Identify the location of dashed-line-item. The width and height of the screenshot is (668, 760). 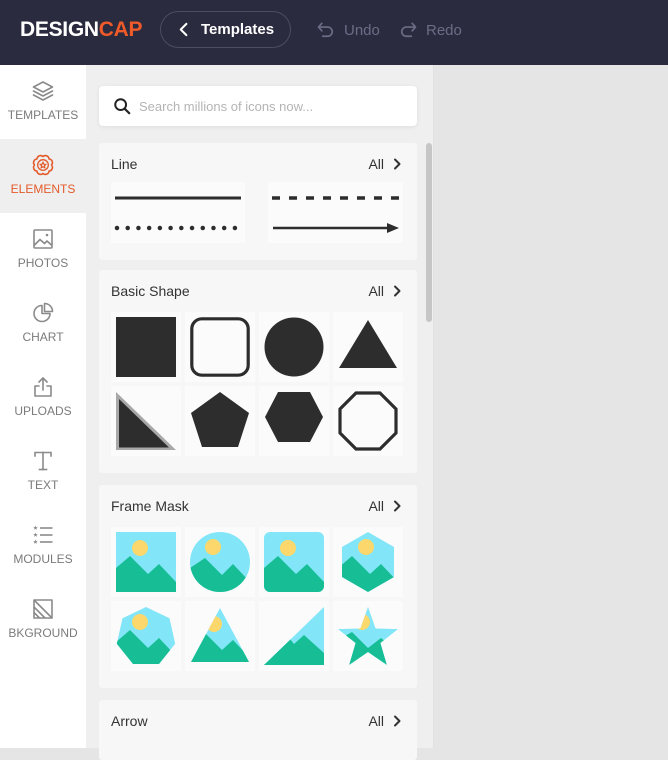
(335, 198).